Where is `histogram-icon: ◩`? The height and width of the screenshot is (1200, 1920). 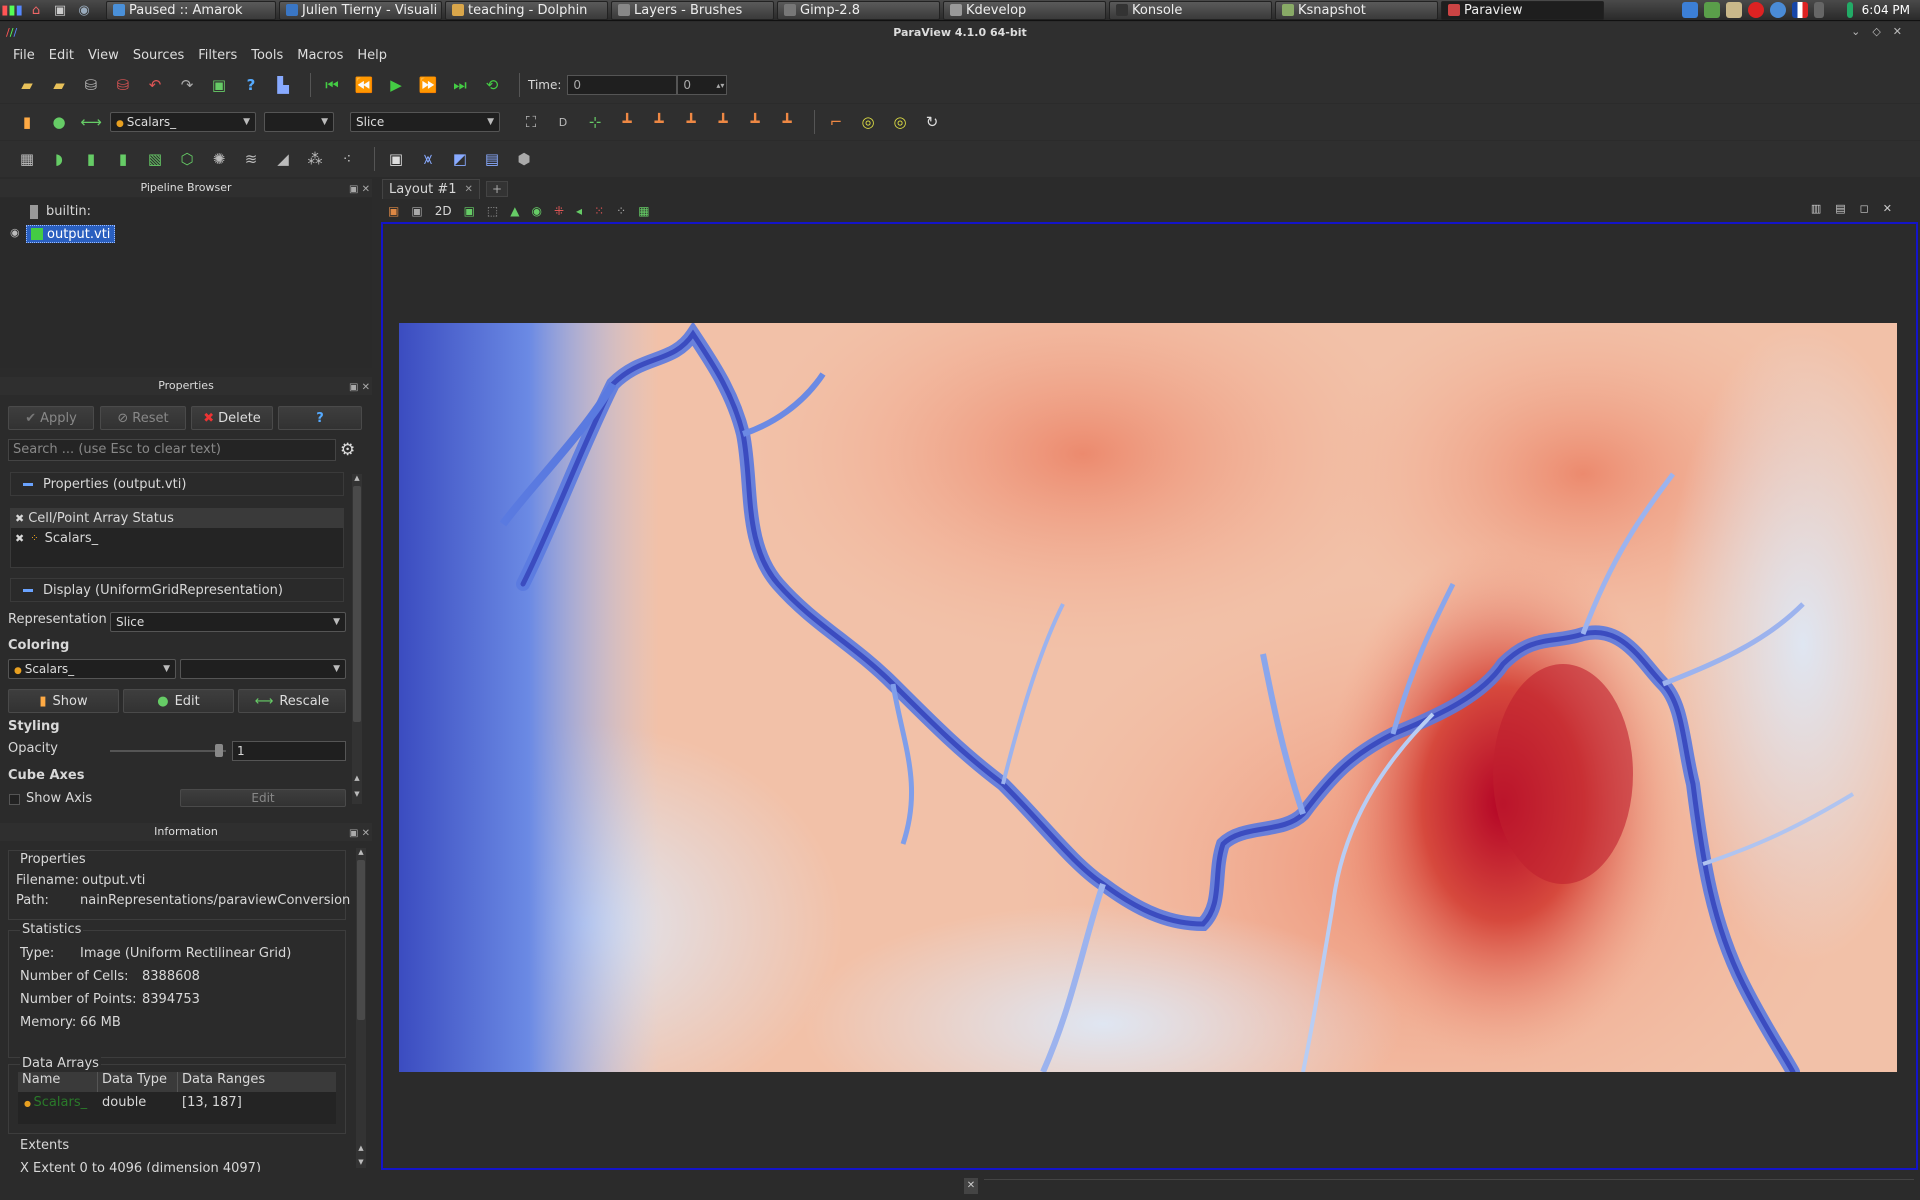
histogram-icon: ◩ is located at coordinates (460, 159).